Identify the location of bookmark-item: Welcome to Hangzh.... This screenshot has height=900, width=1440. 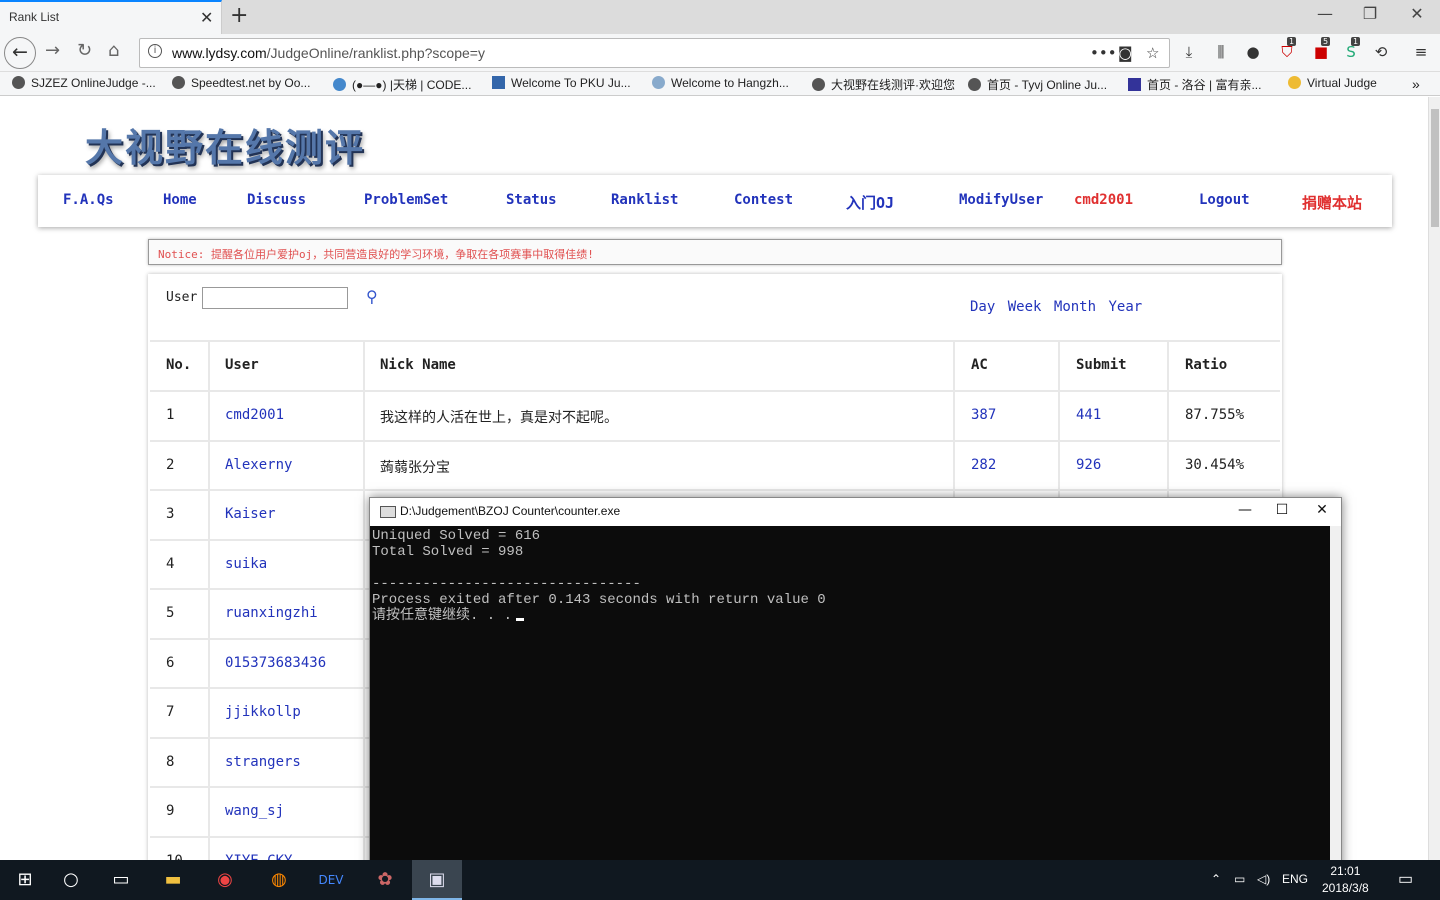
(720, 83).